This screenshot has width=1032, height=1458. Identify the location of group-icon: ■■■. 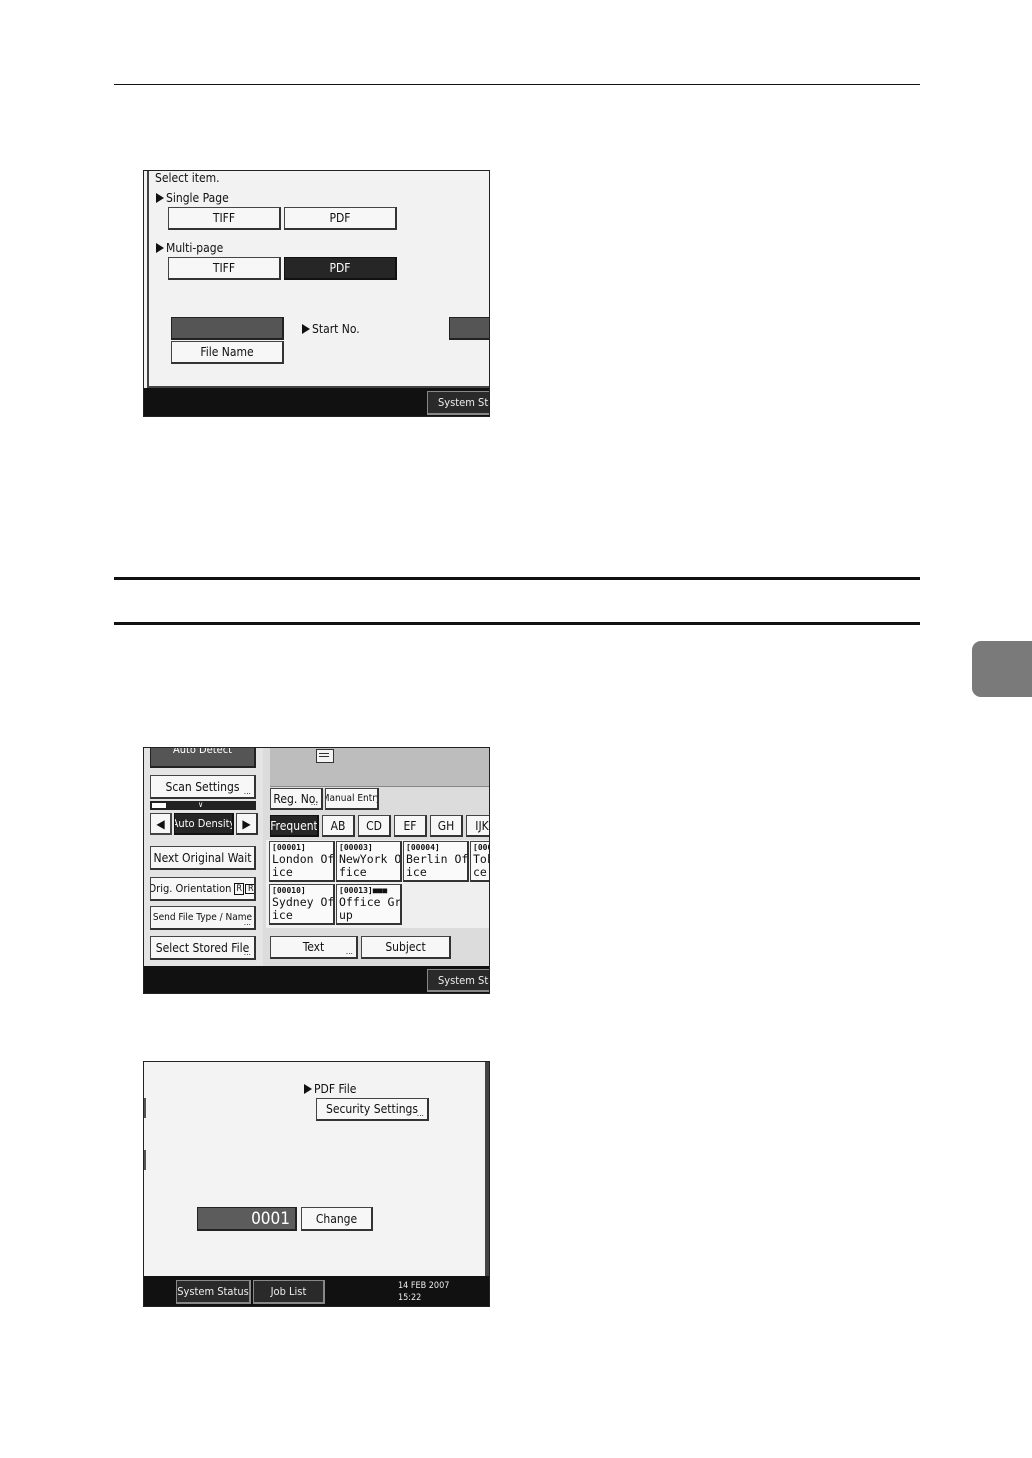
(380, 890).